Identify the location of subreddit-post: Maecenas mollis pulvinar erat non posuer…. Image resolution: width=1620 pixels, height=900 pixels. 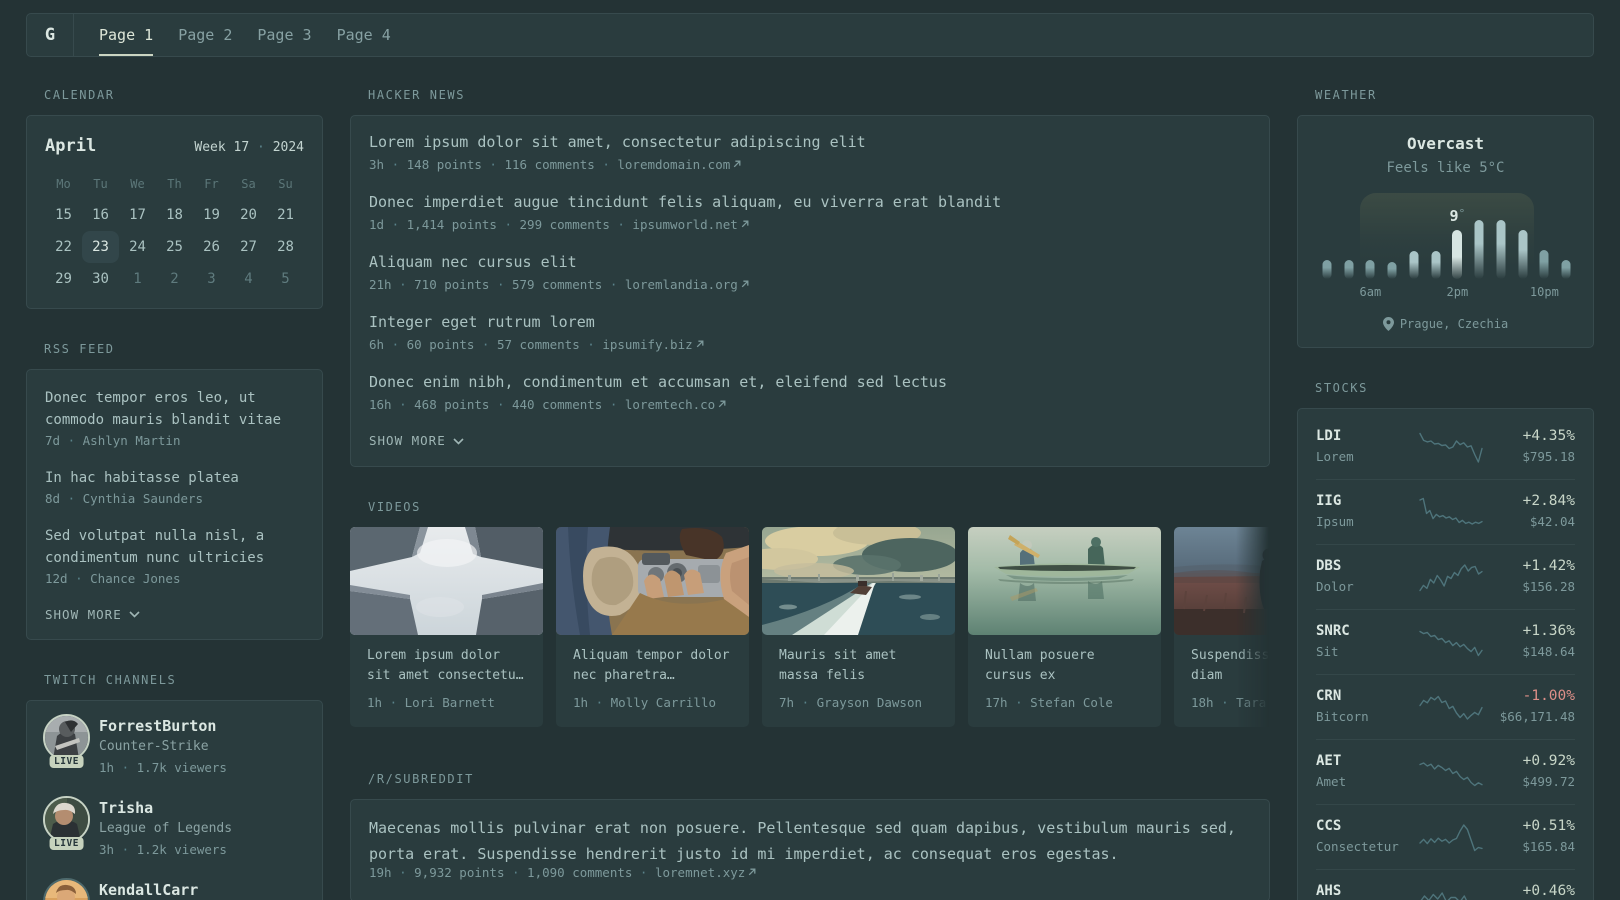
(810, 848).